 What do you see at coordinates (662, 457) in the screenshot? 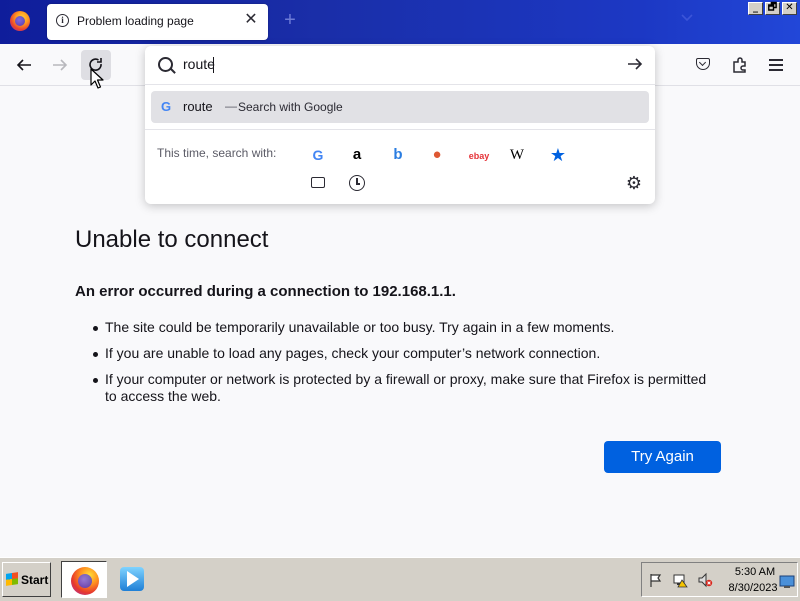
I see `try-again-button: Try Again` at bounding box center [662, 457].